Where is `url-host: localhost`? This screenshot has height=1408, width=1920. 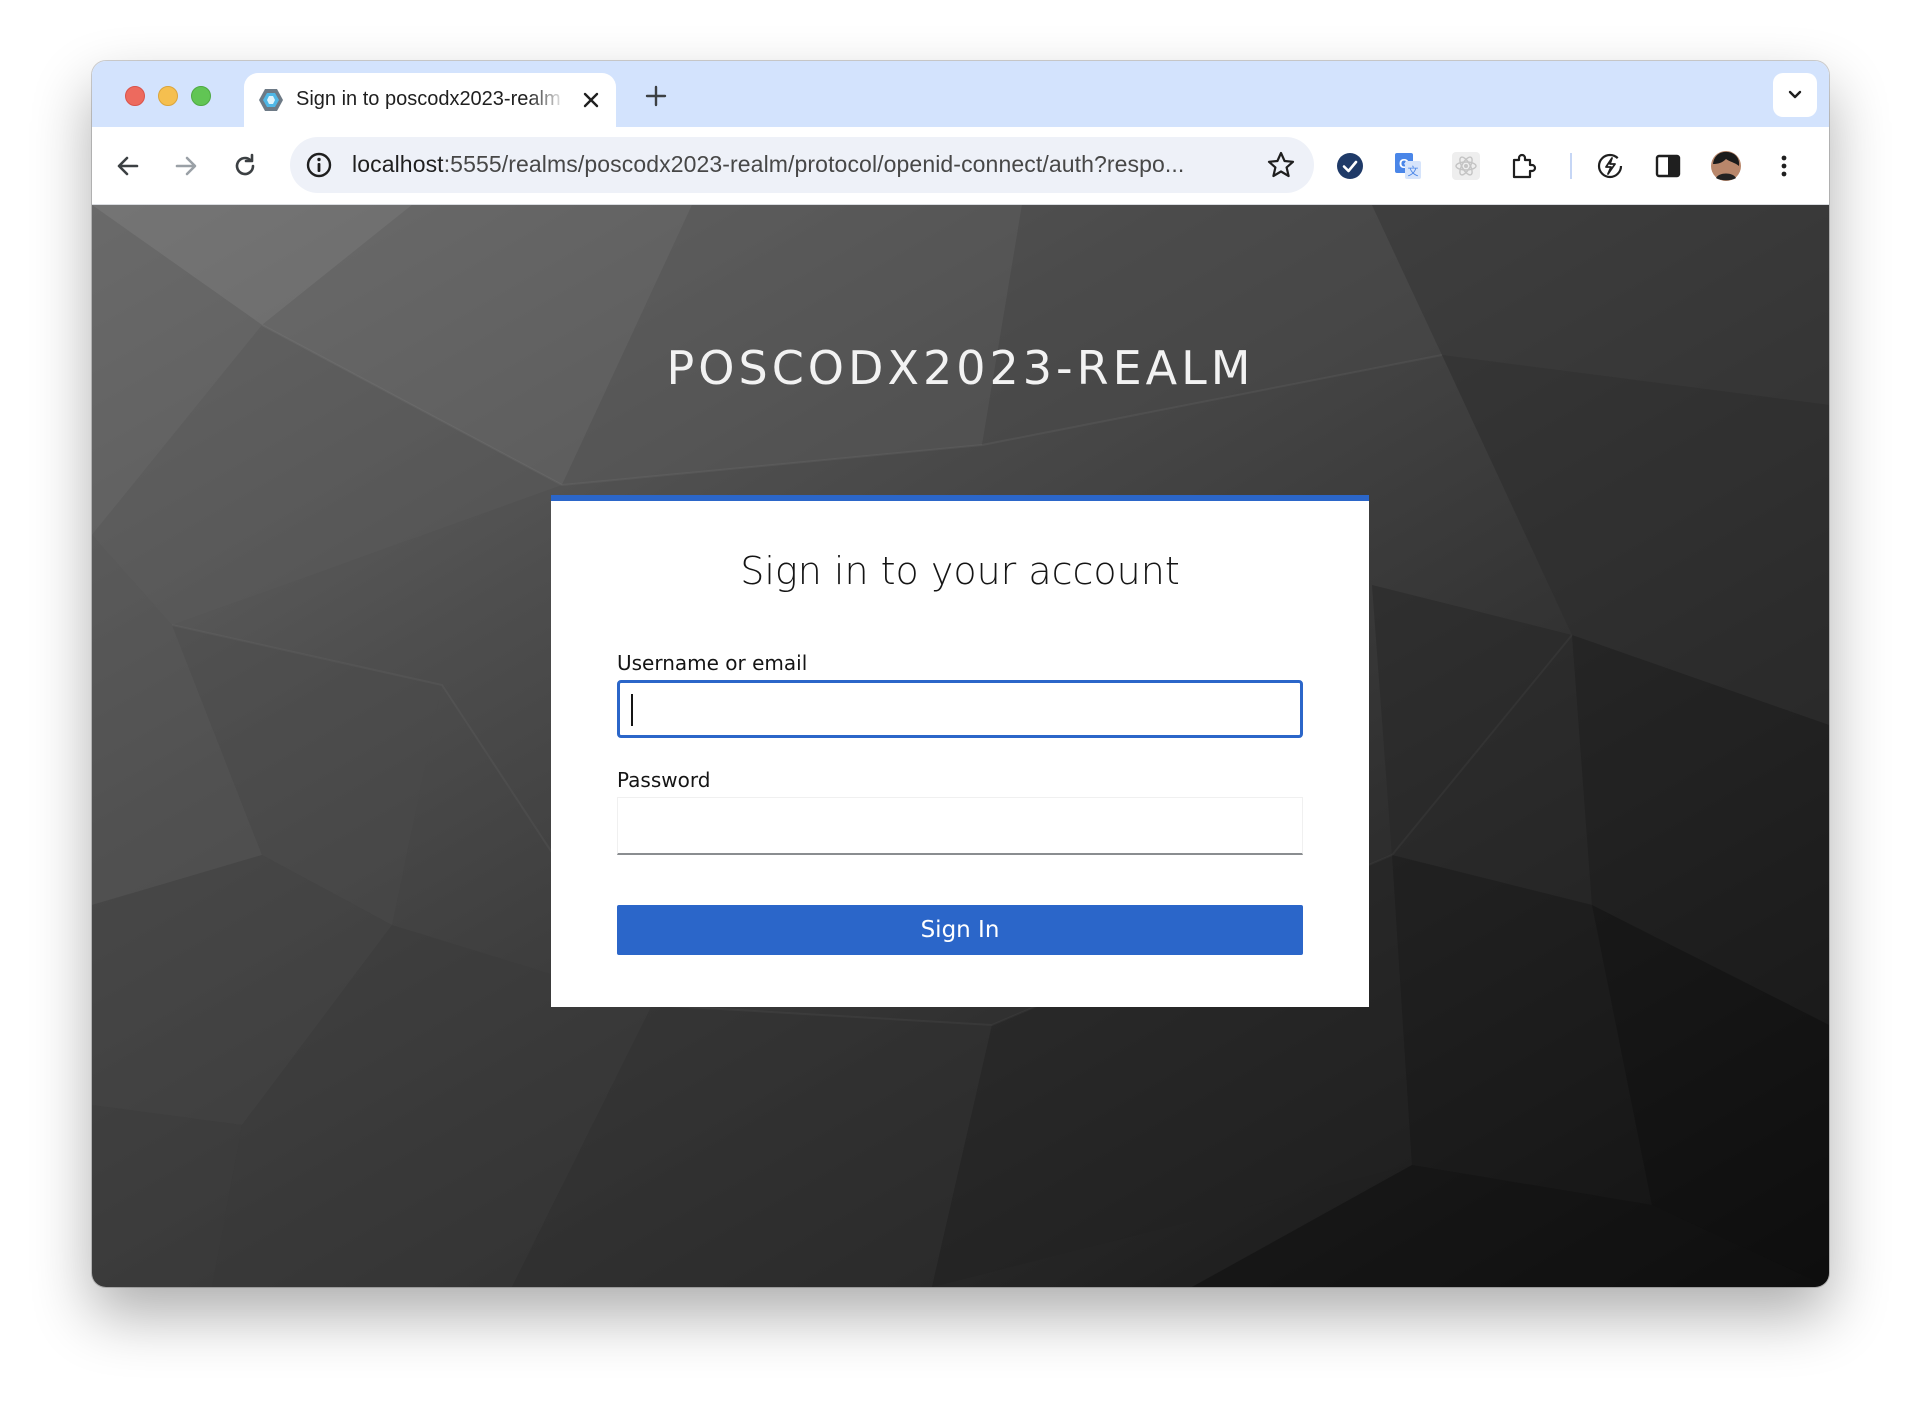 url-host: localhost is located at coordinates (398, 164).